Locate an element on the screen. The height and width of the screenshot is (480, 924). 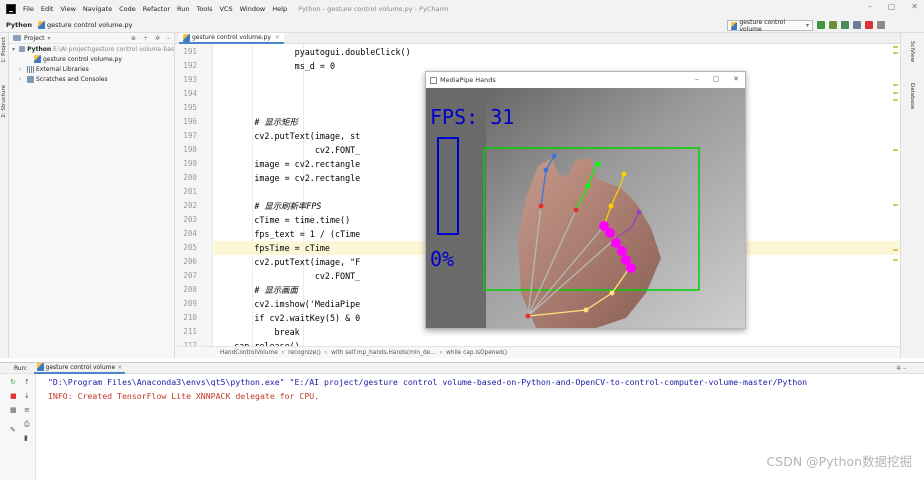
menu-tools: Tools is located at coordinates (204, 9).